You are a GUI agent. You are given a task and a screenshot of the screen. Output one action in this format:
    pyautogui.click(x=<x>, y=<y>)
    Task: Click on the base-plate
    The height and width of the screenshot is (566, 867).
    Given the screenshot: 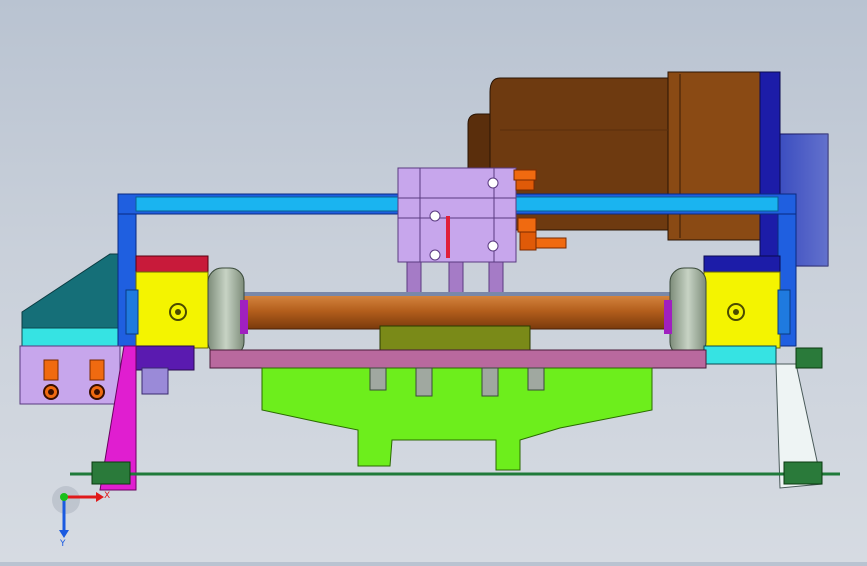 What is the action you would take?
    pyautogui.click(x=458, y=359)
    